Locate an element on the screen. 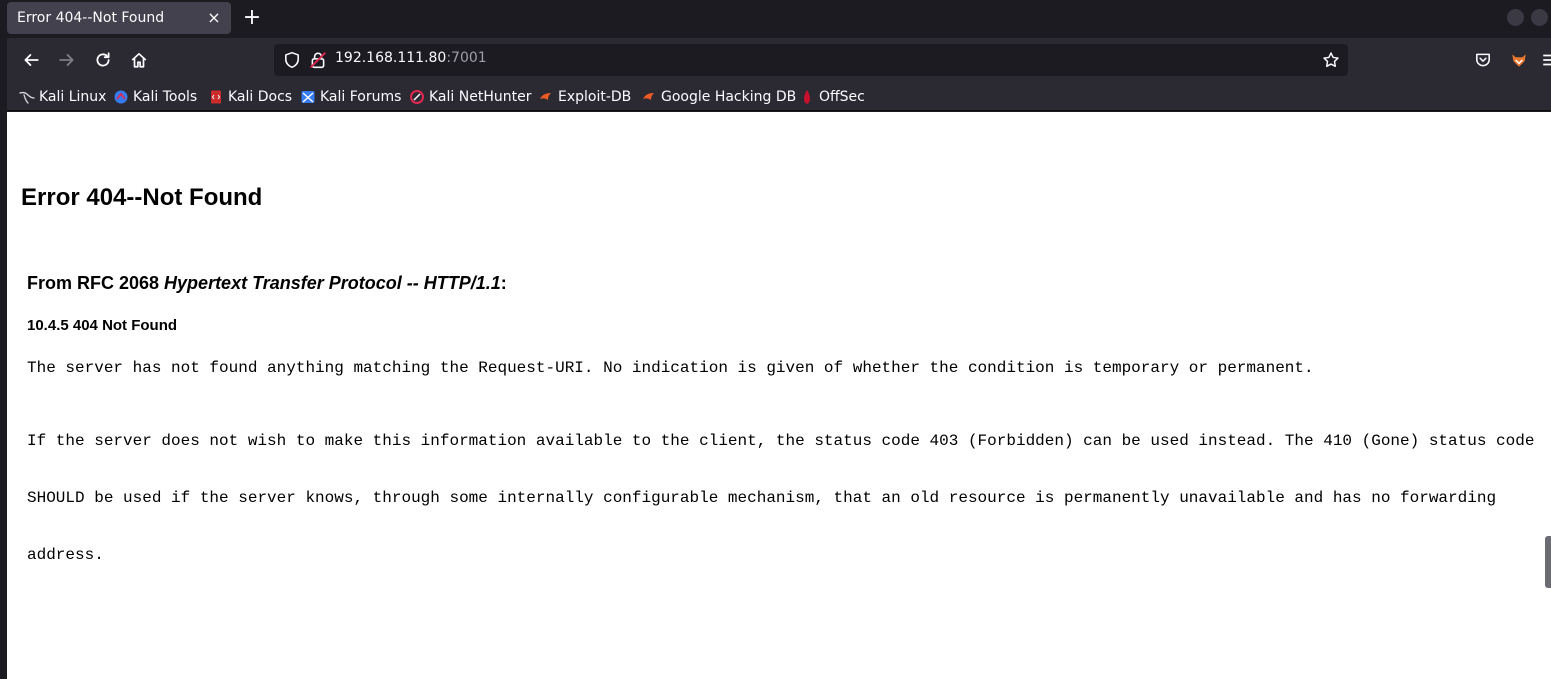 This screenshot has height=679, width=1551. shield-icon is located at coordinates (292, 60).